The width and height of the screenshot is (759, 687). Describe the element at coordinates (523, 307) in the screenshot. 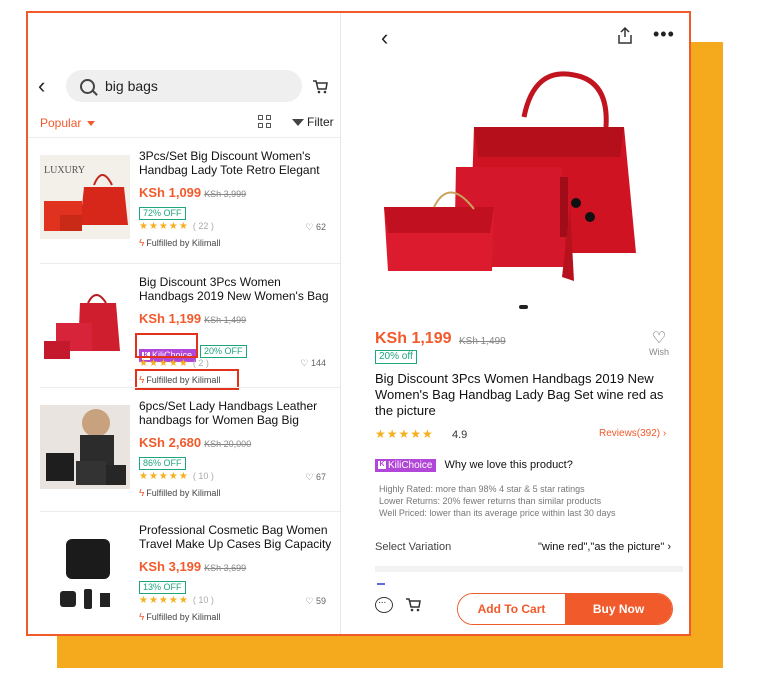

I see `carousel-indicator` at that location.